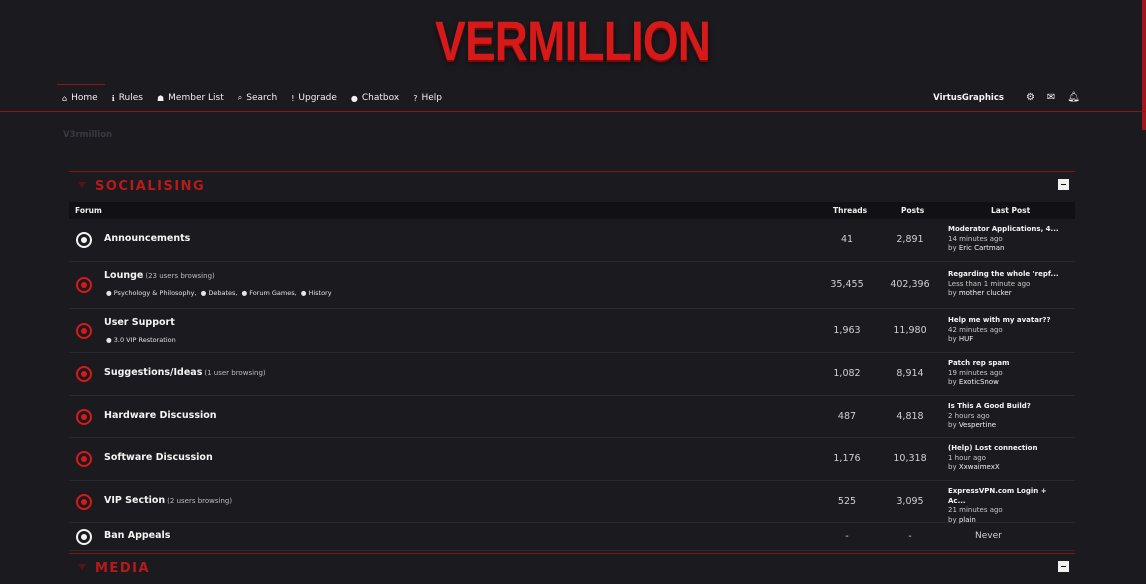  Describe the element at coordinates (1051, 97) in the screenshot. I see `envelope-icon: ✉` at that location.